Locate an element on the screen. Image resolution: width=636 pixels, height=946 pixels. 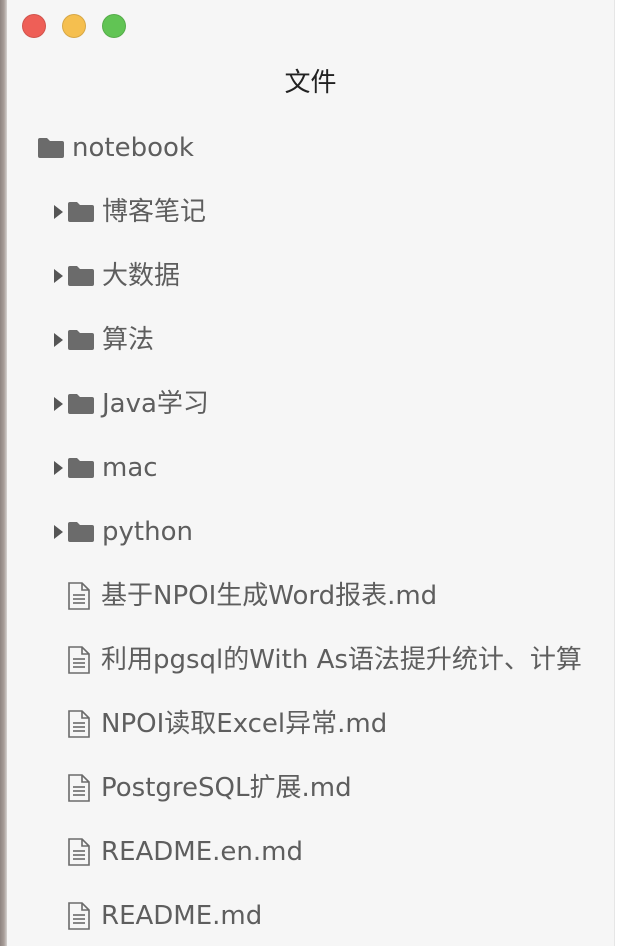
window-controls is located at coordinates (74, 26).